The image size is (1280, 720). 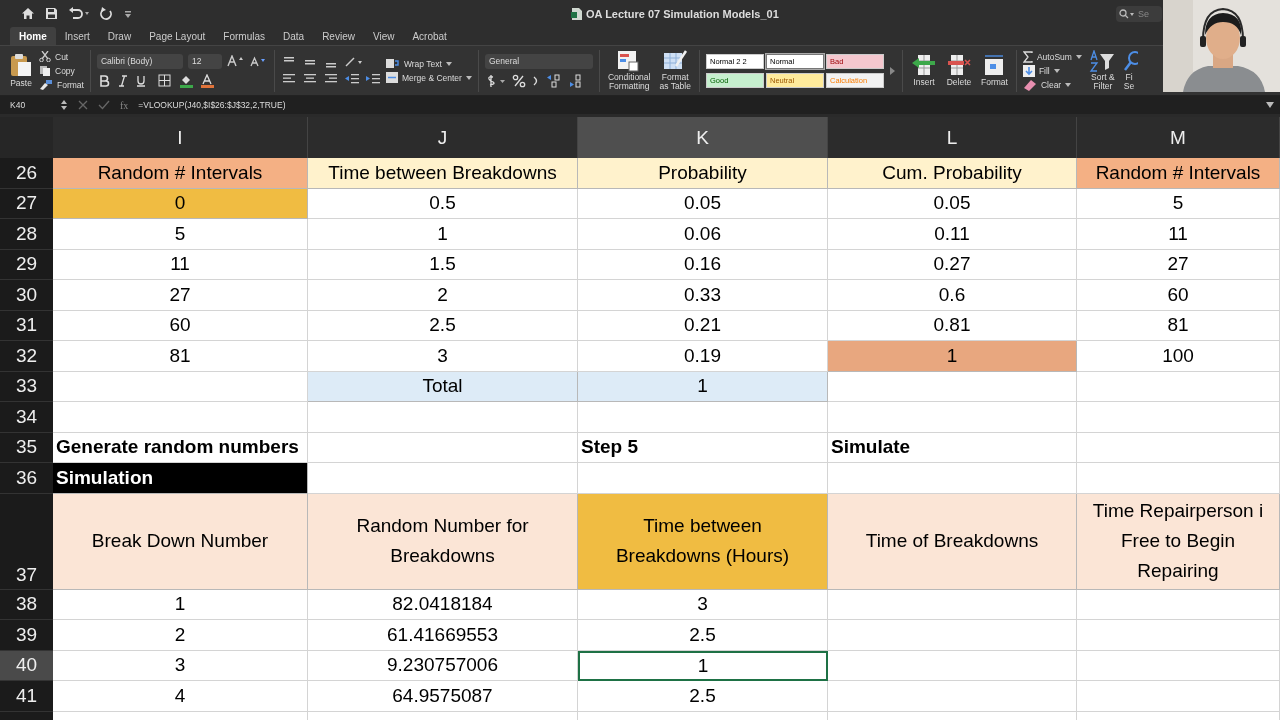 What do you see at coordinates (892, 70) in the screenshot?
I see `more-styles-icon` at bounding box center [892, 70].